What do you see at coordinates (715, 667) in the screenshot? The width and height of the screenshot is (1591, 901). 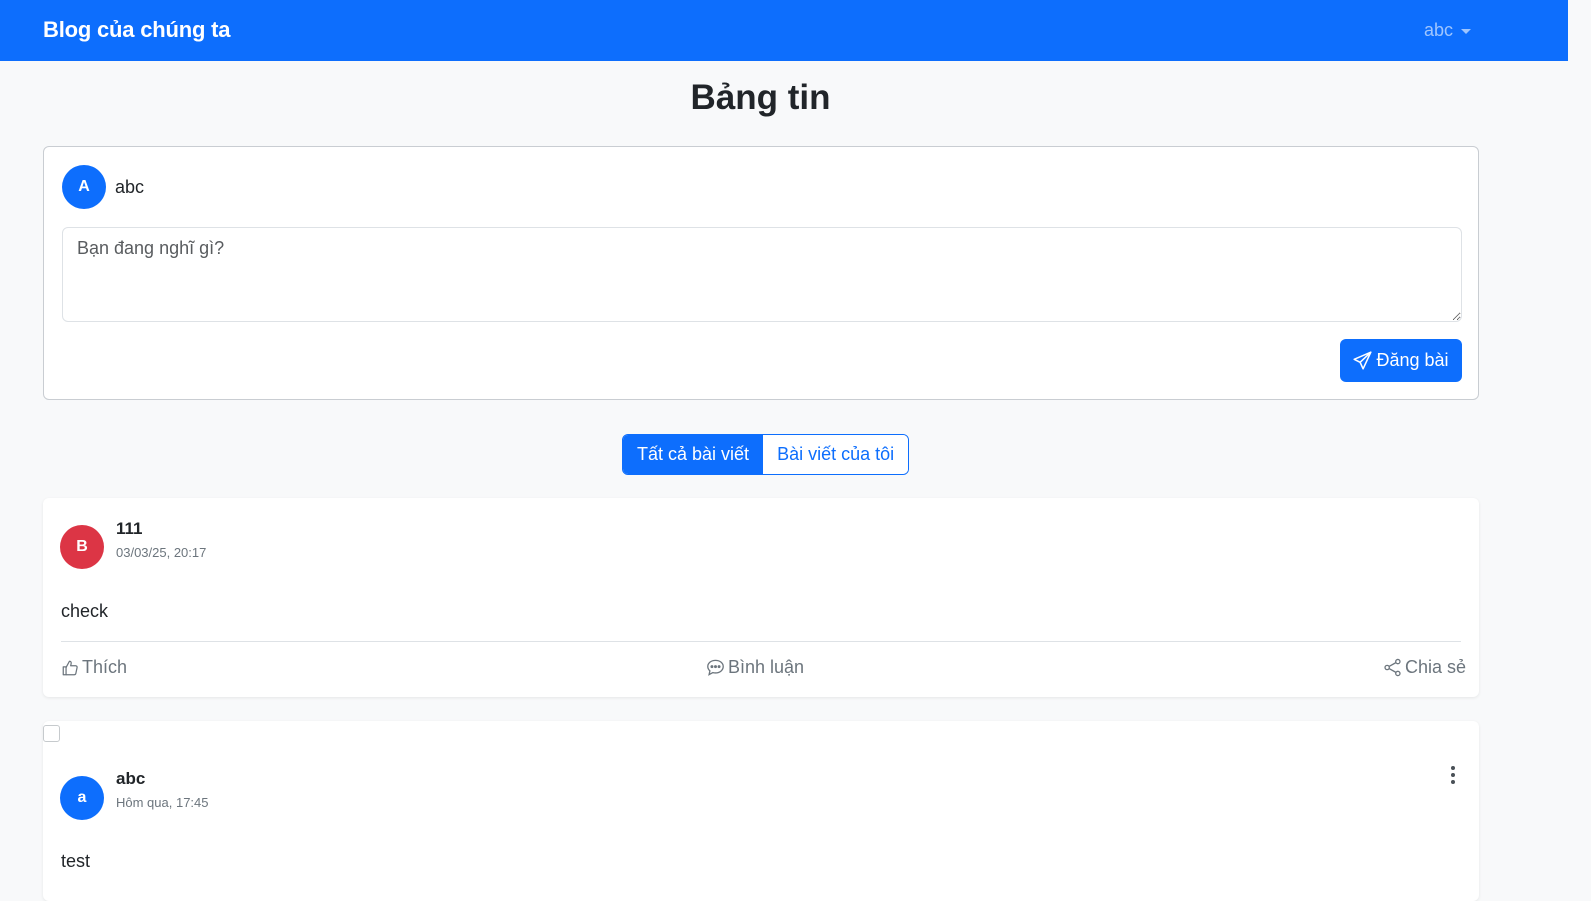 I see `chat-bubble-icon` at bounding box center [715, 667].